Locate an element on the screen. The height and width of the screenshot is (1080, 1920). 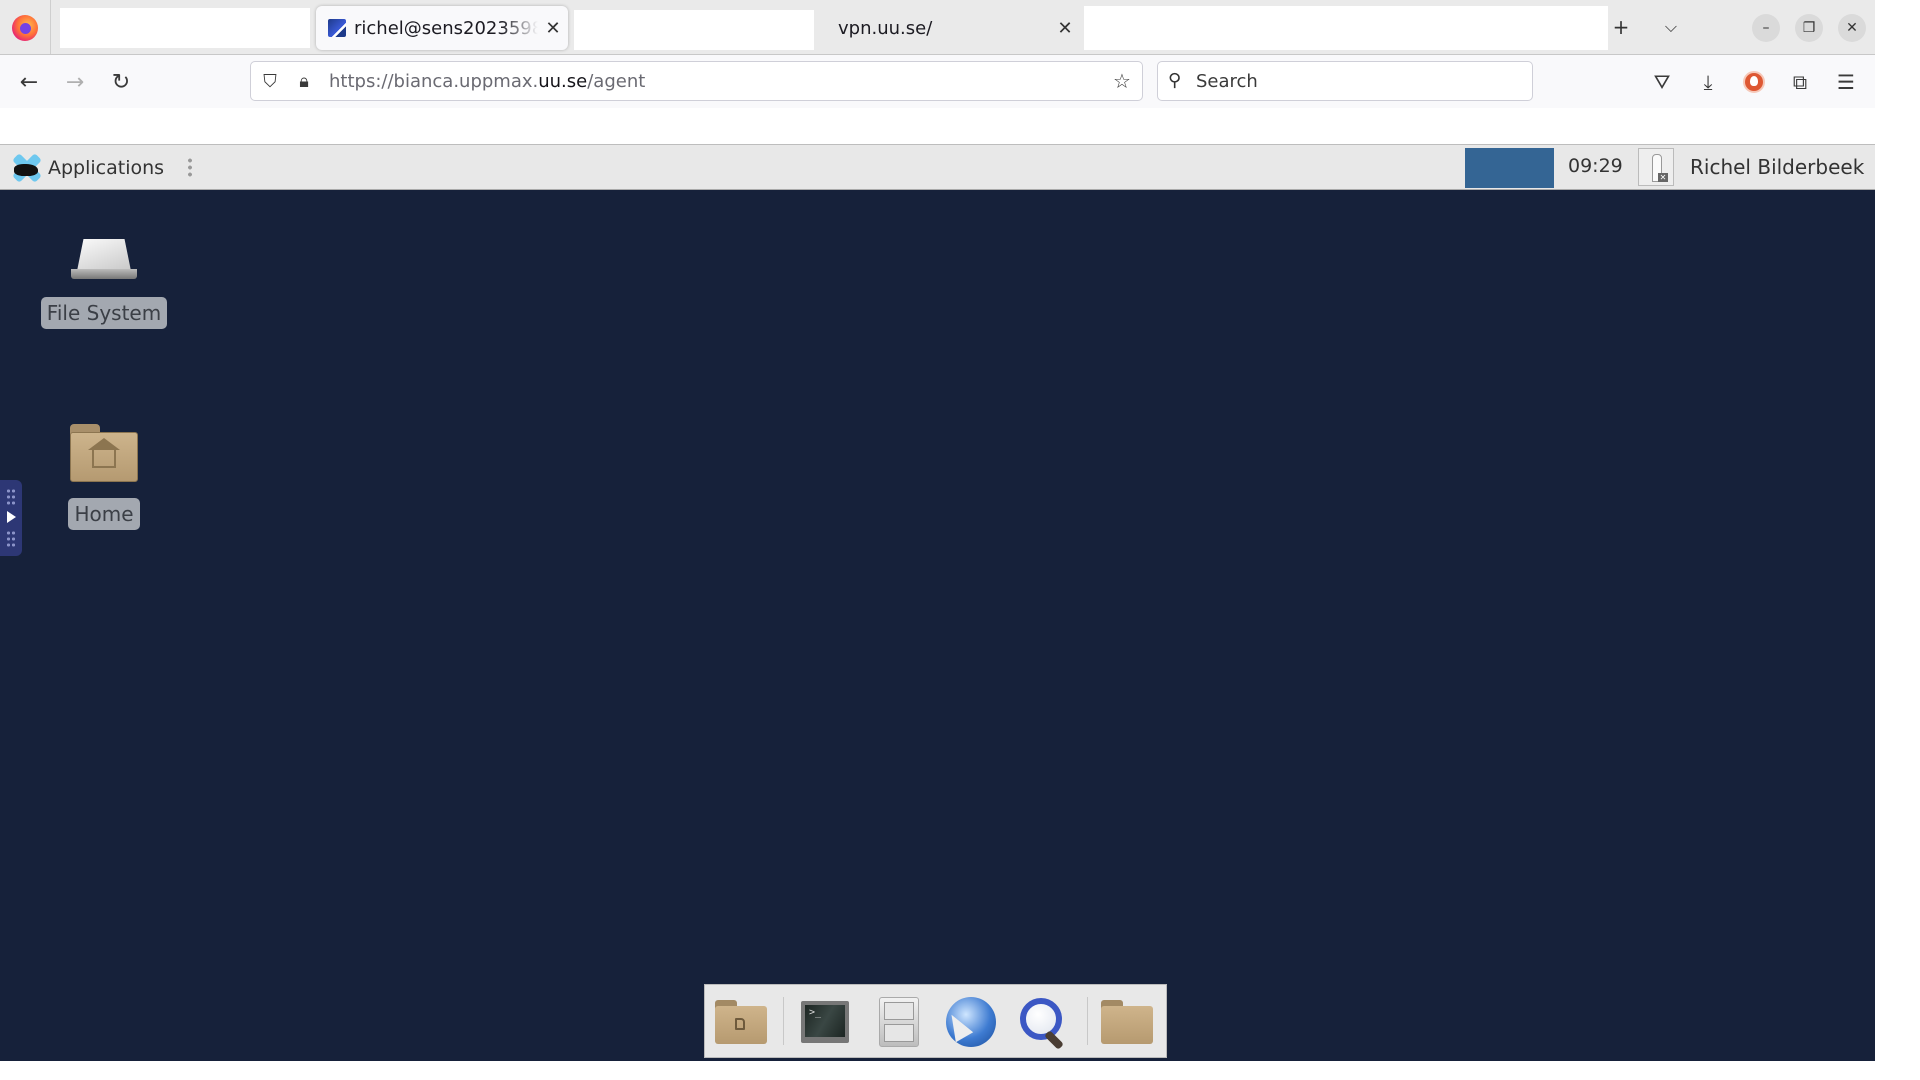
pocket-icon: ⛛ is located at coordinates (1662, 82).